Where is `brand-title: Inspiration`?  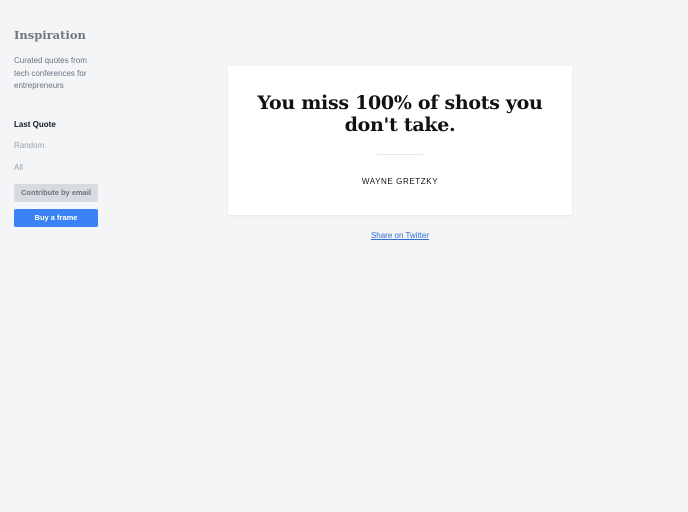
brand-title: Inspiration is located at coordinates (59, 35).